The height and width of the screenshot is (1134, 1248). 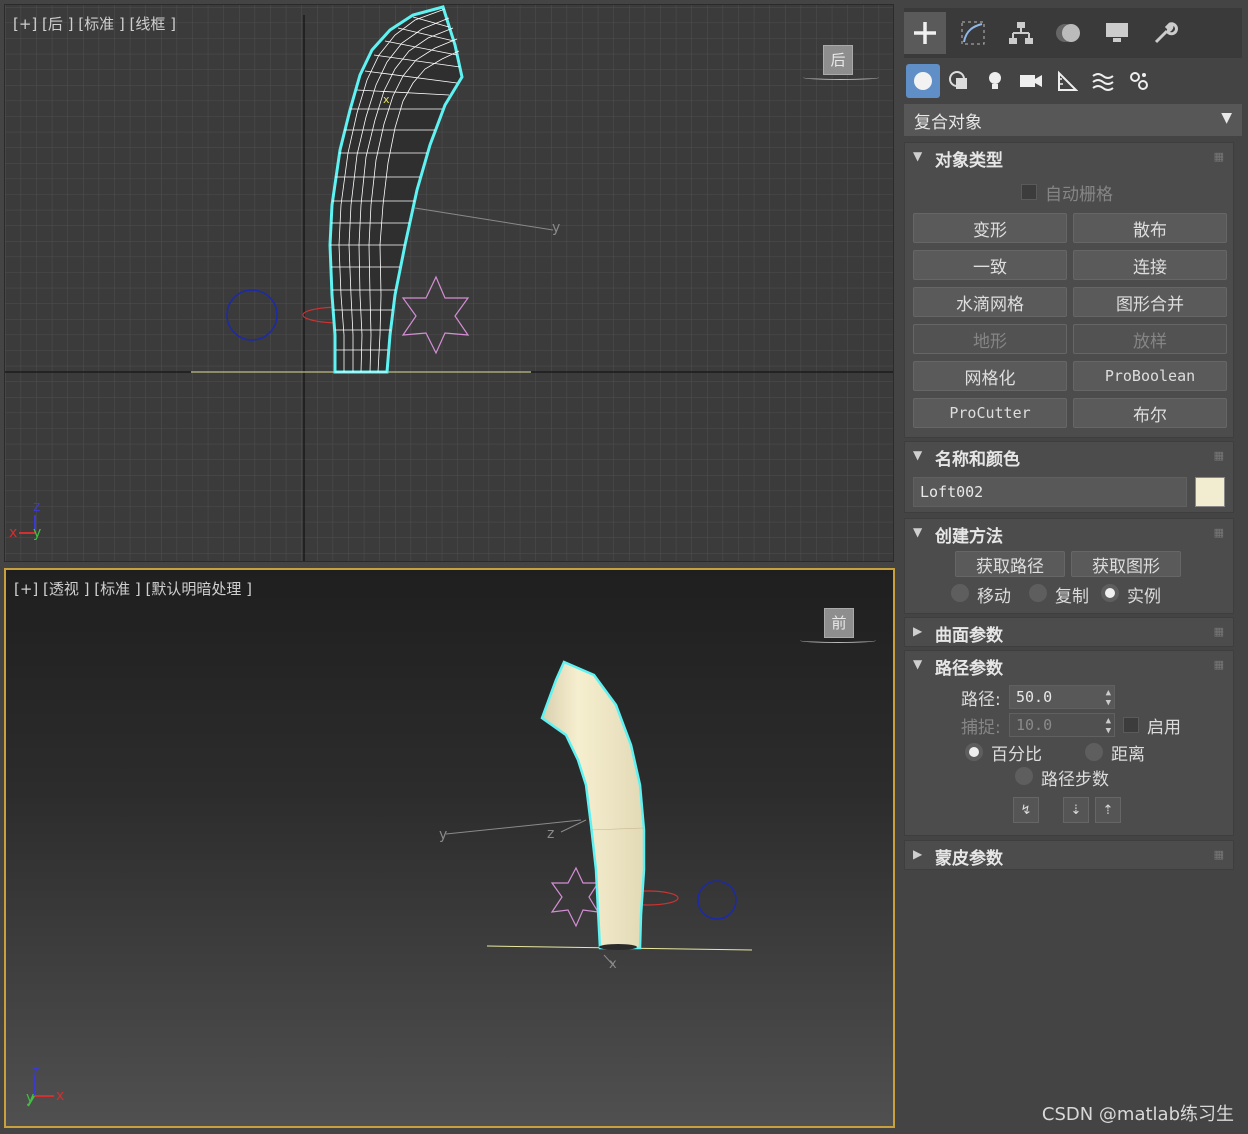 I want to click on path-steps-radio, so click(x=1024, y=776).